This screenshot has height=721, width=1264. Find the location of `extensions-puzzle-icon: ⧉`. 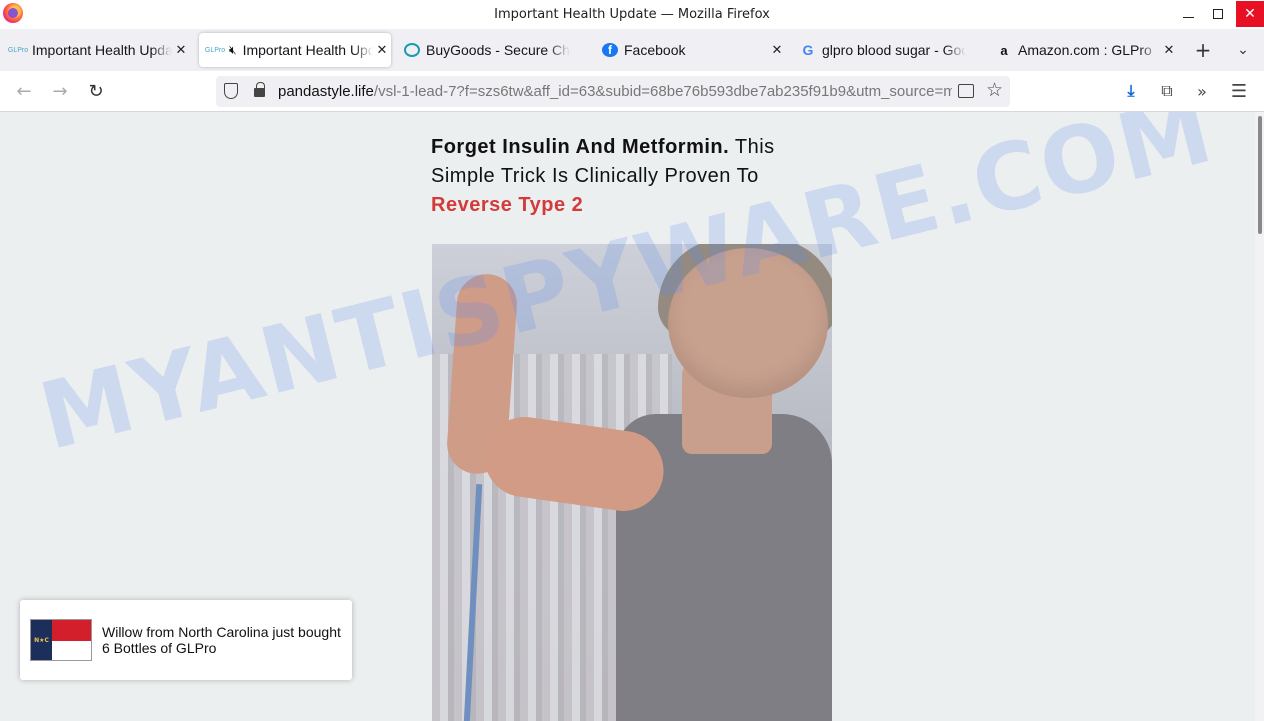

extensions-puzzle-icon: ⧉ is located at coordinates (1167, 91).